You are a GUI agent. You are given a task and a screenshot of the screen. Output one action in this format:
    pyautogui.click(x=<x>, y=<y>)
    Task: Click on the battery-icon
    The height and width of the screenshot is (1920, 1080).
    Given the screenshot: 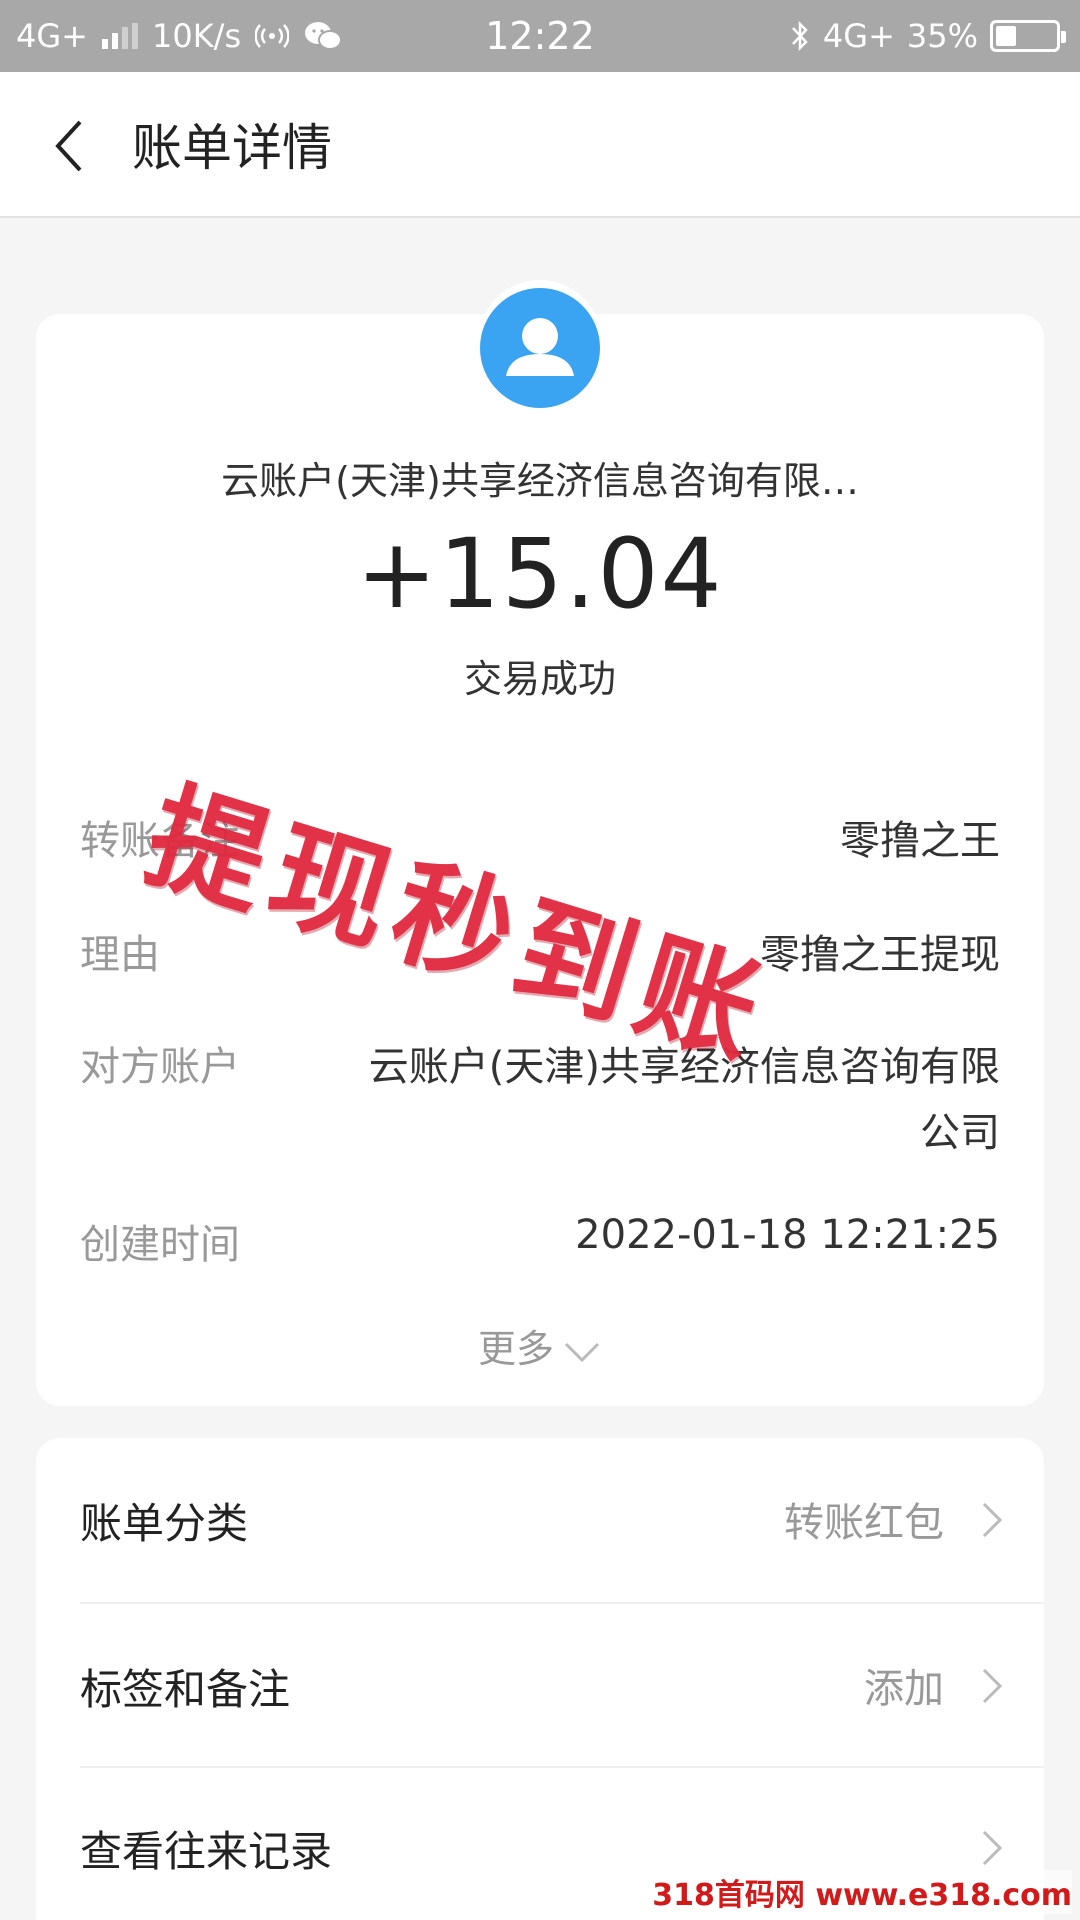 What is the action you would take?
    pyautogui.click(x=1028, y=36)
    